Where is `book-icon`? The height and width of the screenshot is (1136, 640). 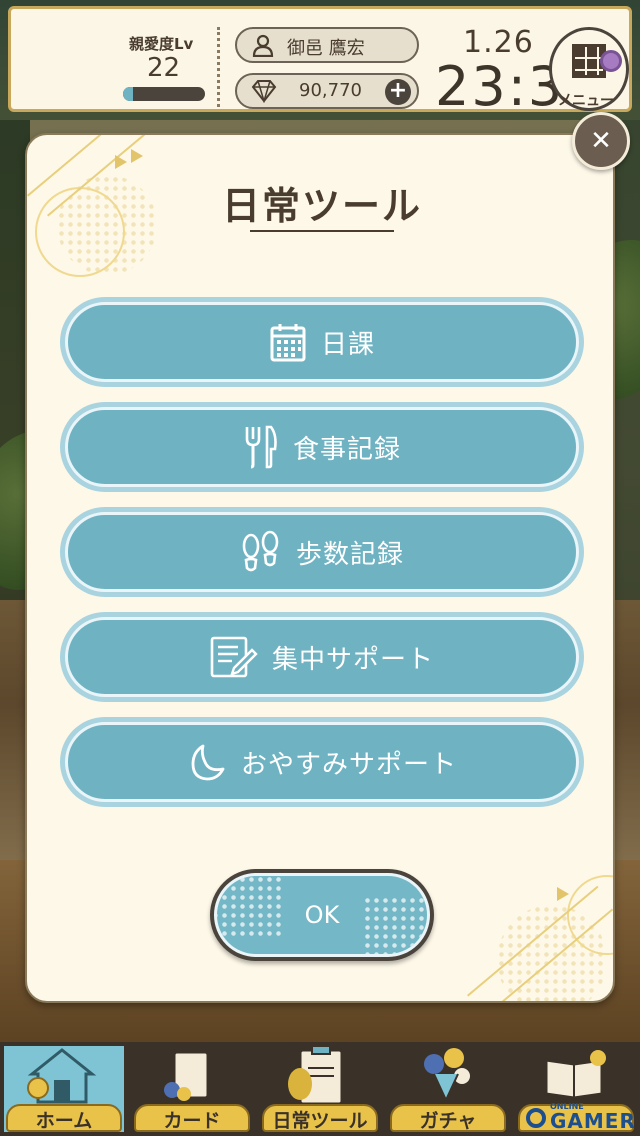
book-icon is located at coordinates (574, 1074).